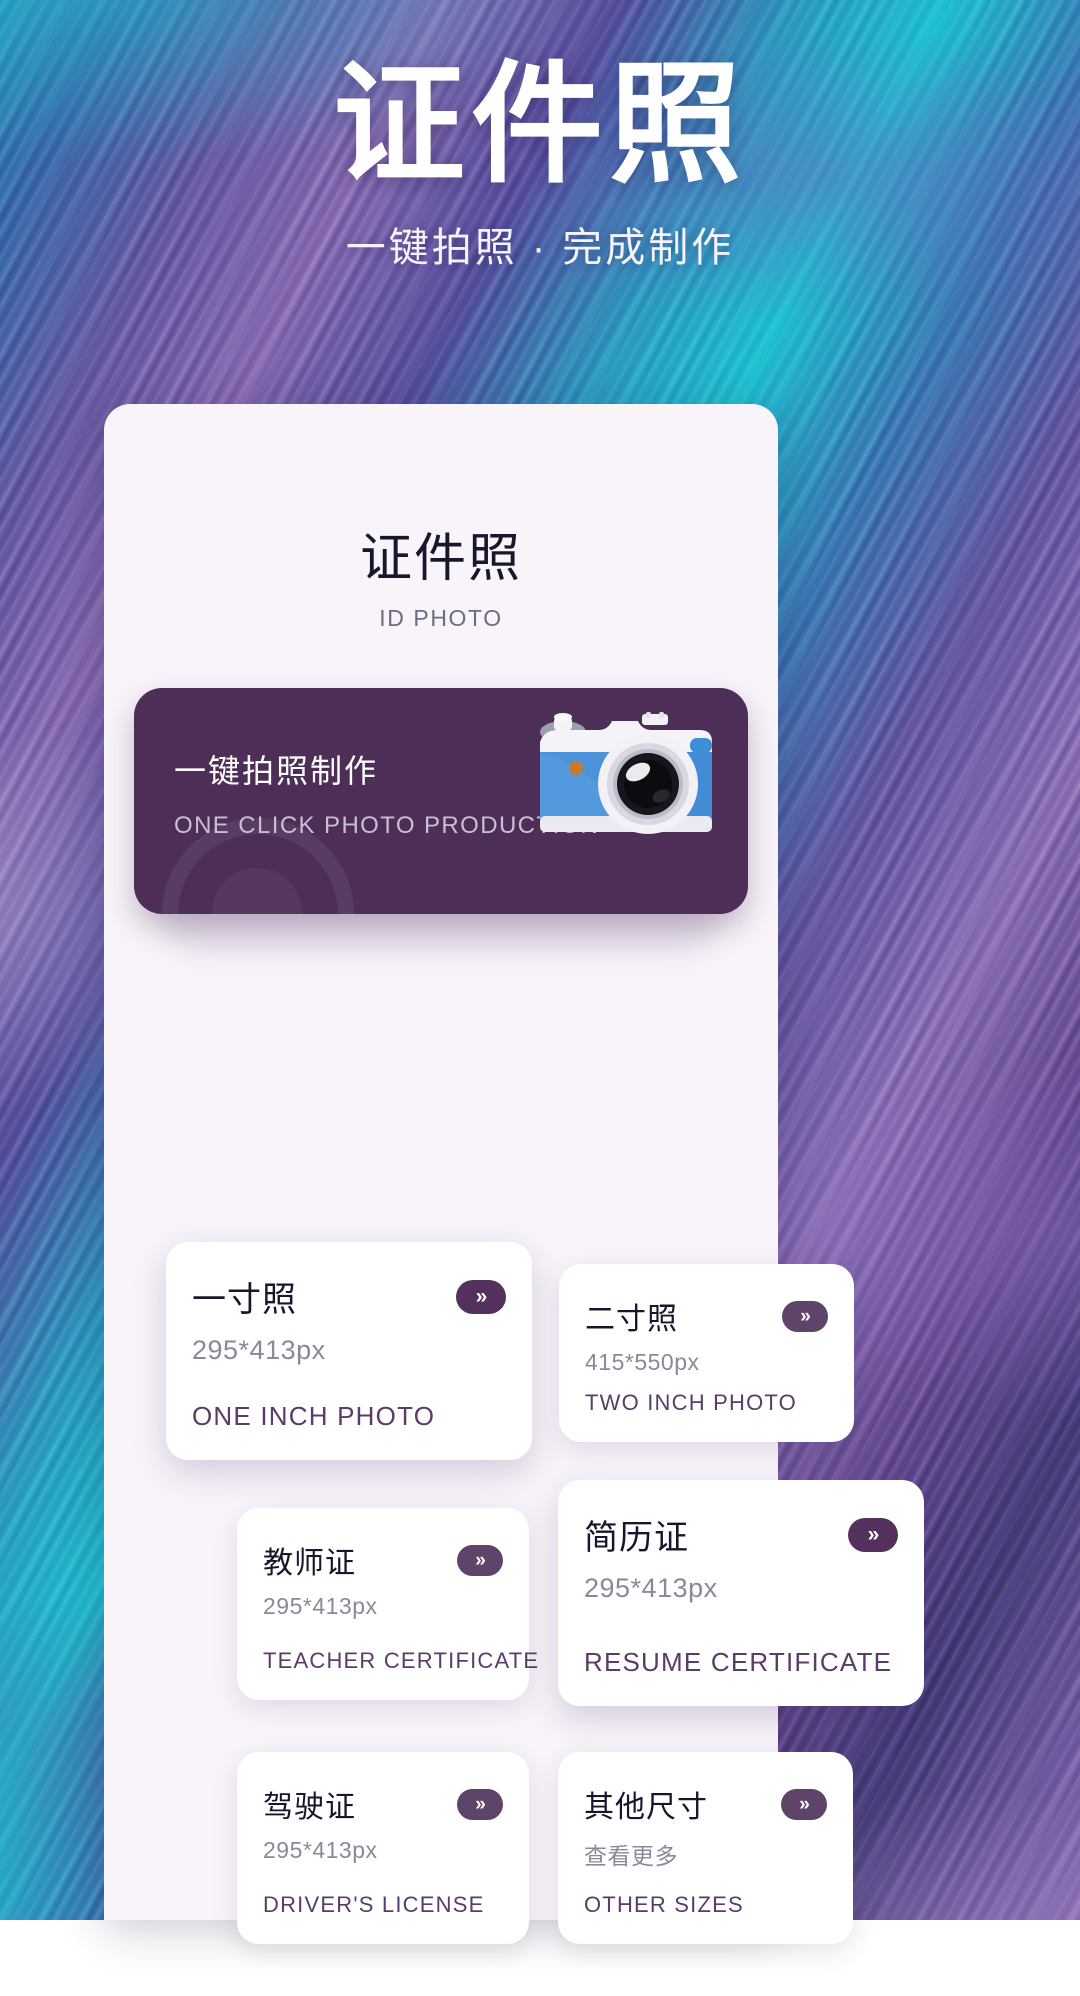 This screenshot has height=1996, width=1080. I want to click on card-title-cn: 二寸照, so click(631, 1316).